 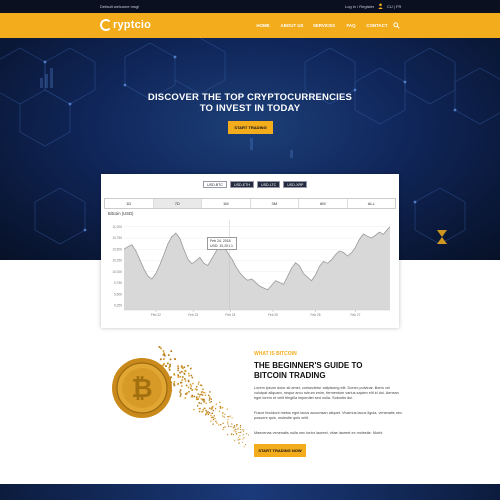 I want to click on y-tick-label: 10,250, so click(x=117, y=261).